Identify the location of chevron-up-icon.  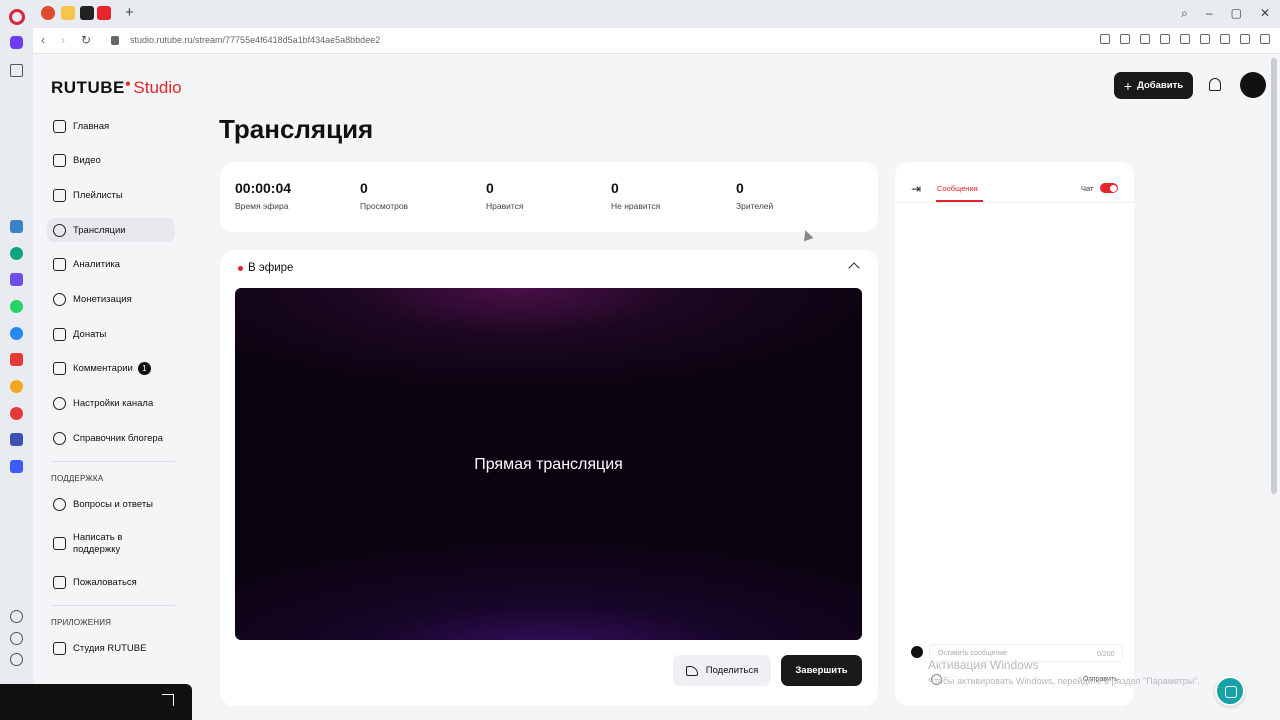
(854, 268).